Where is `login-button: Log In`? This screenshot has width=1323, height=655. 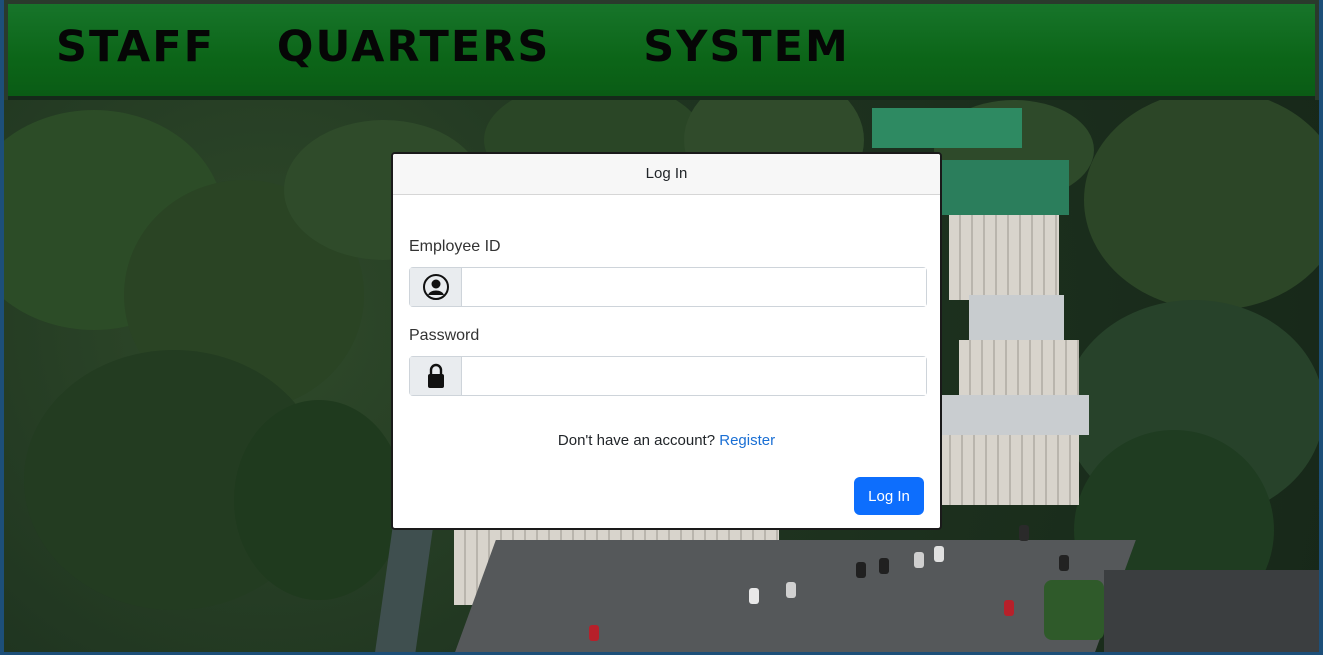
login-button: Log In is located at coordinates (889, 496).